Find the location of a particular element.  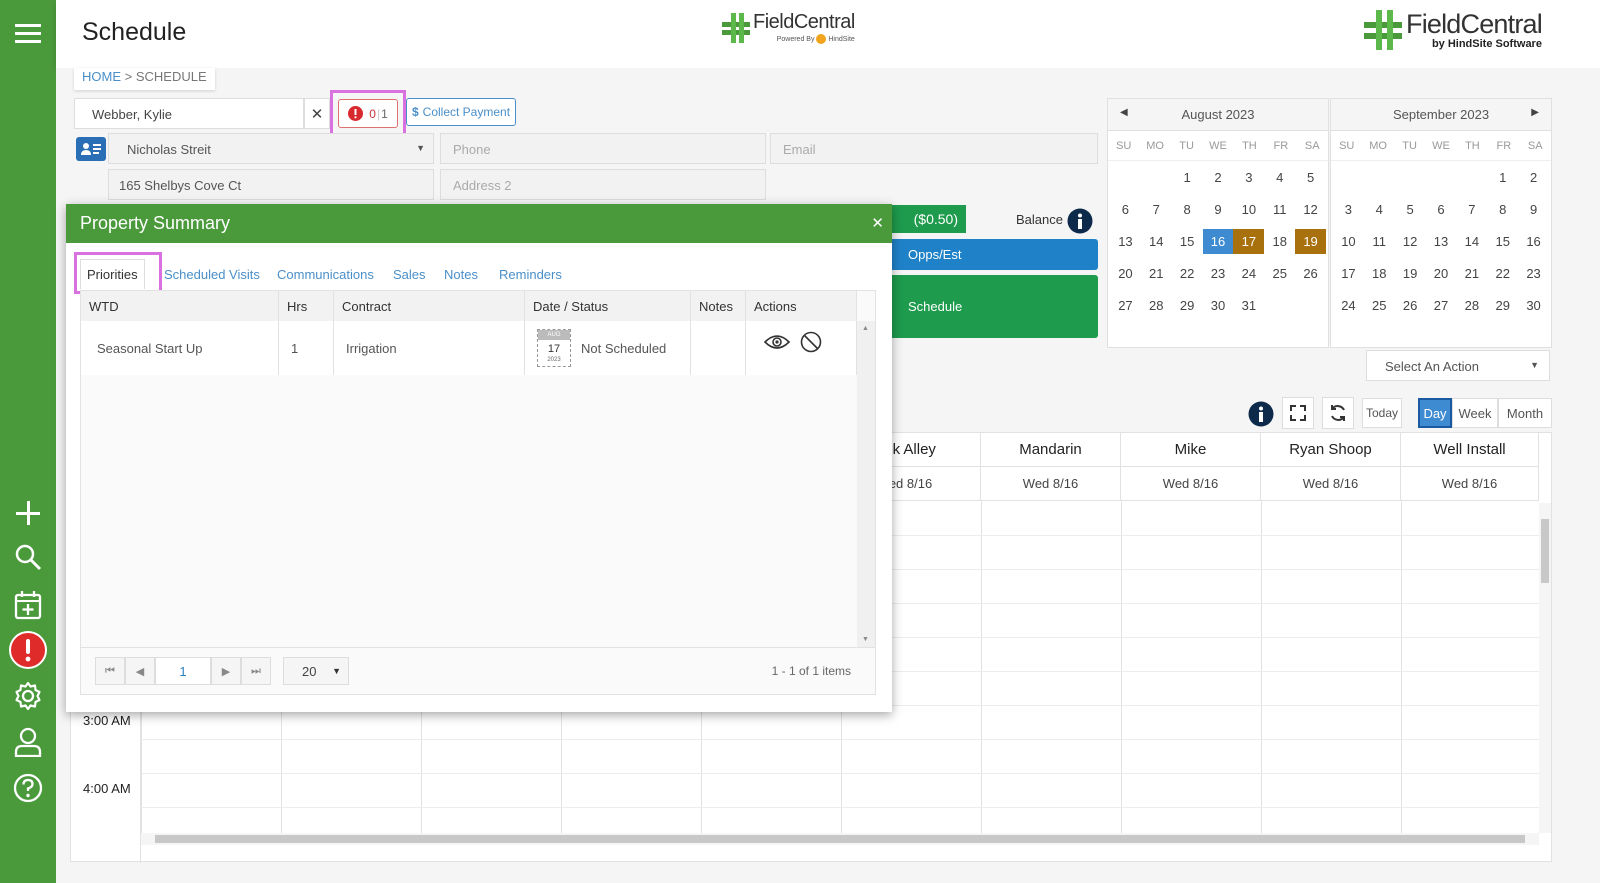

calendar-day: 20 is located at coordinates (1441, 273).